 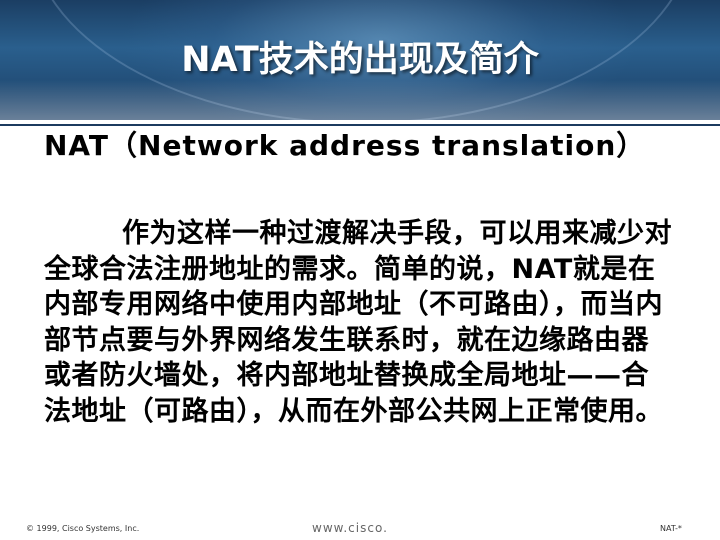 What do you see at coordinates (671, 528) in the screenshot?
I see `footer-page-number: NAT-*` at bounding box center [671, 528].